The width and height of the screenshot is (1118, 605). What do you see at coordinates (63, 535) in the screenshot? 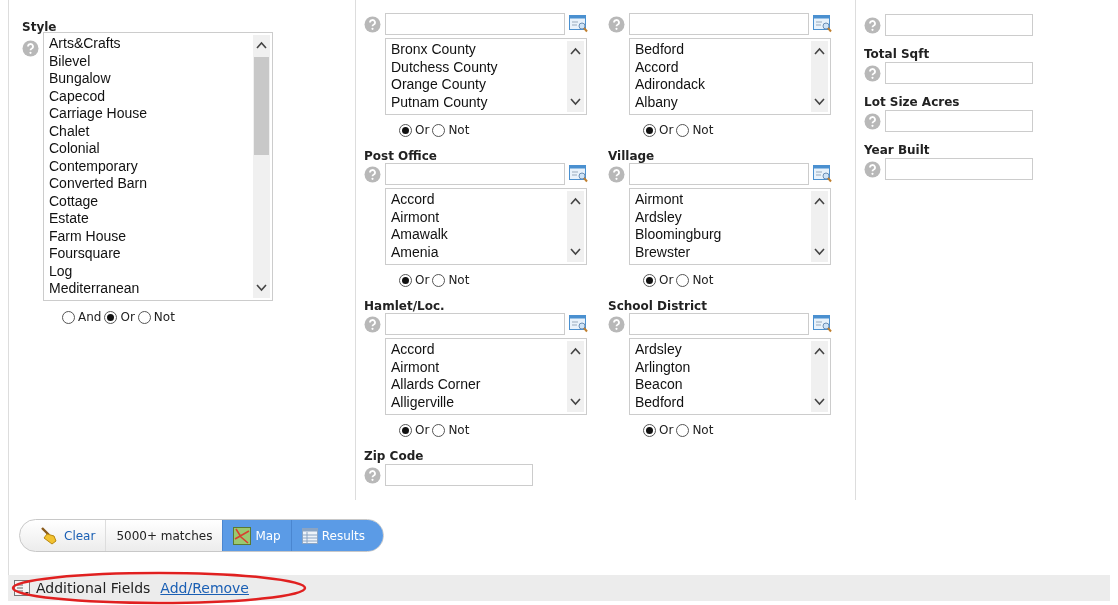
I see `clear-button: Clear` at bounding box center [63, 535].